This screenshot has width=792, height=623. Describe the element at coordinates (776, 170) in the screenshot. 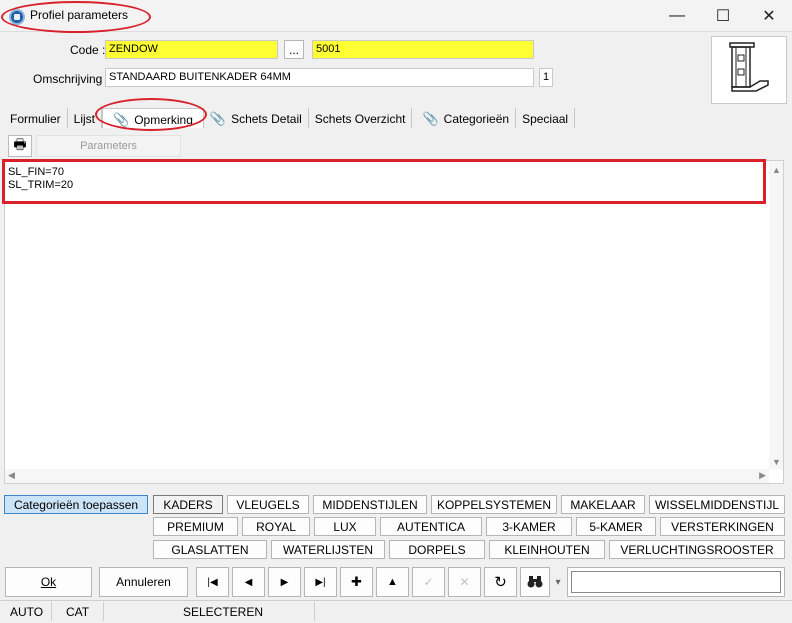

I see `scroll-up-icon: ▲` at that location.